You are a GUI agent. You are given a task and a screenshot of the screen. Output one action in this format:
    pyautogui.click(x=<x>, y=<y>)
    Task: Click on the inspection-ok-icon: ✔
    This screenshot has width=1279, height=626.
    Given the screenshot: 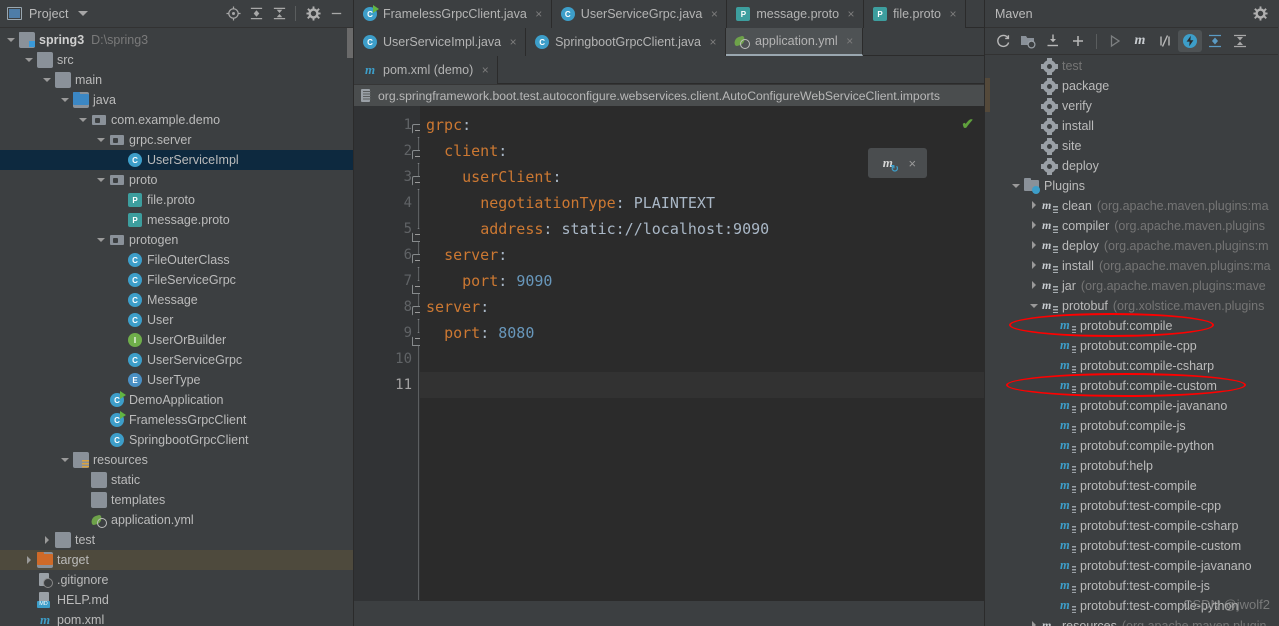 What is the action you would take?
    pyautogui.click(x=967, y=124)
    